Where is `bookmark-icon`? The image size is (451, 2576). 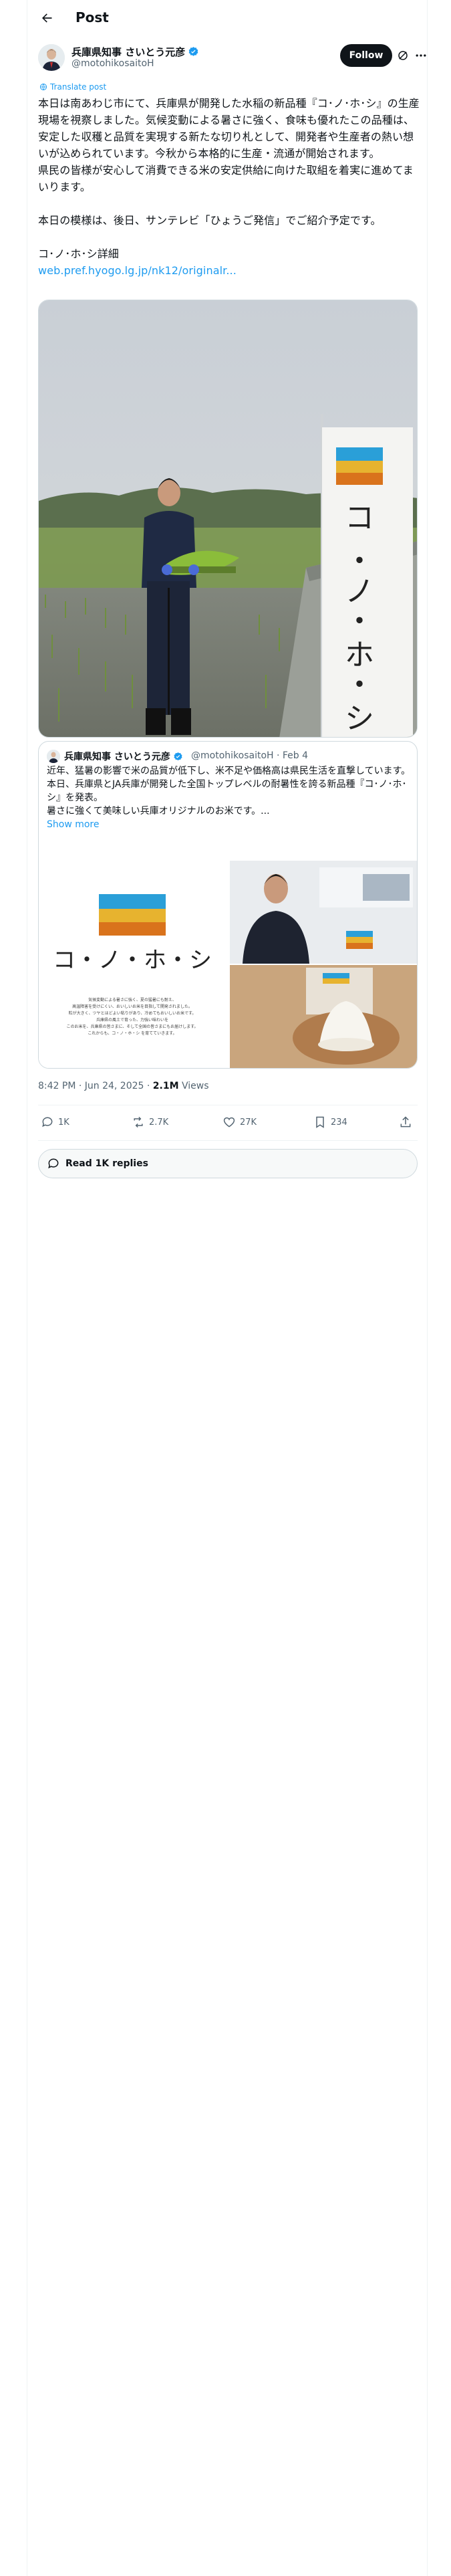
bookmark-icon is located at coordinates (320, 1122).